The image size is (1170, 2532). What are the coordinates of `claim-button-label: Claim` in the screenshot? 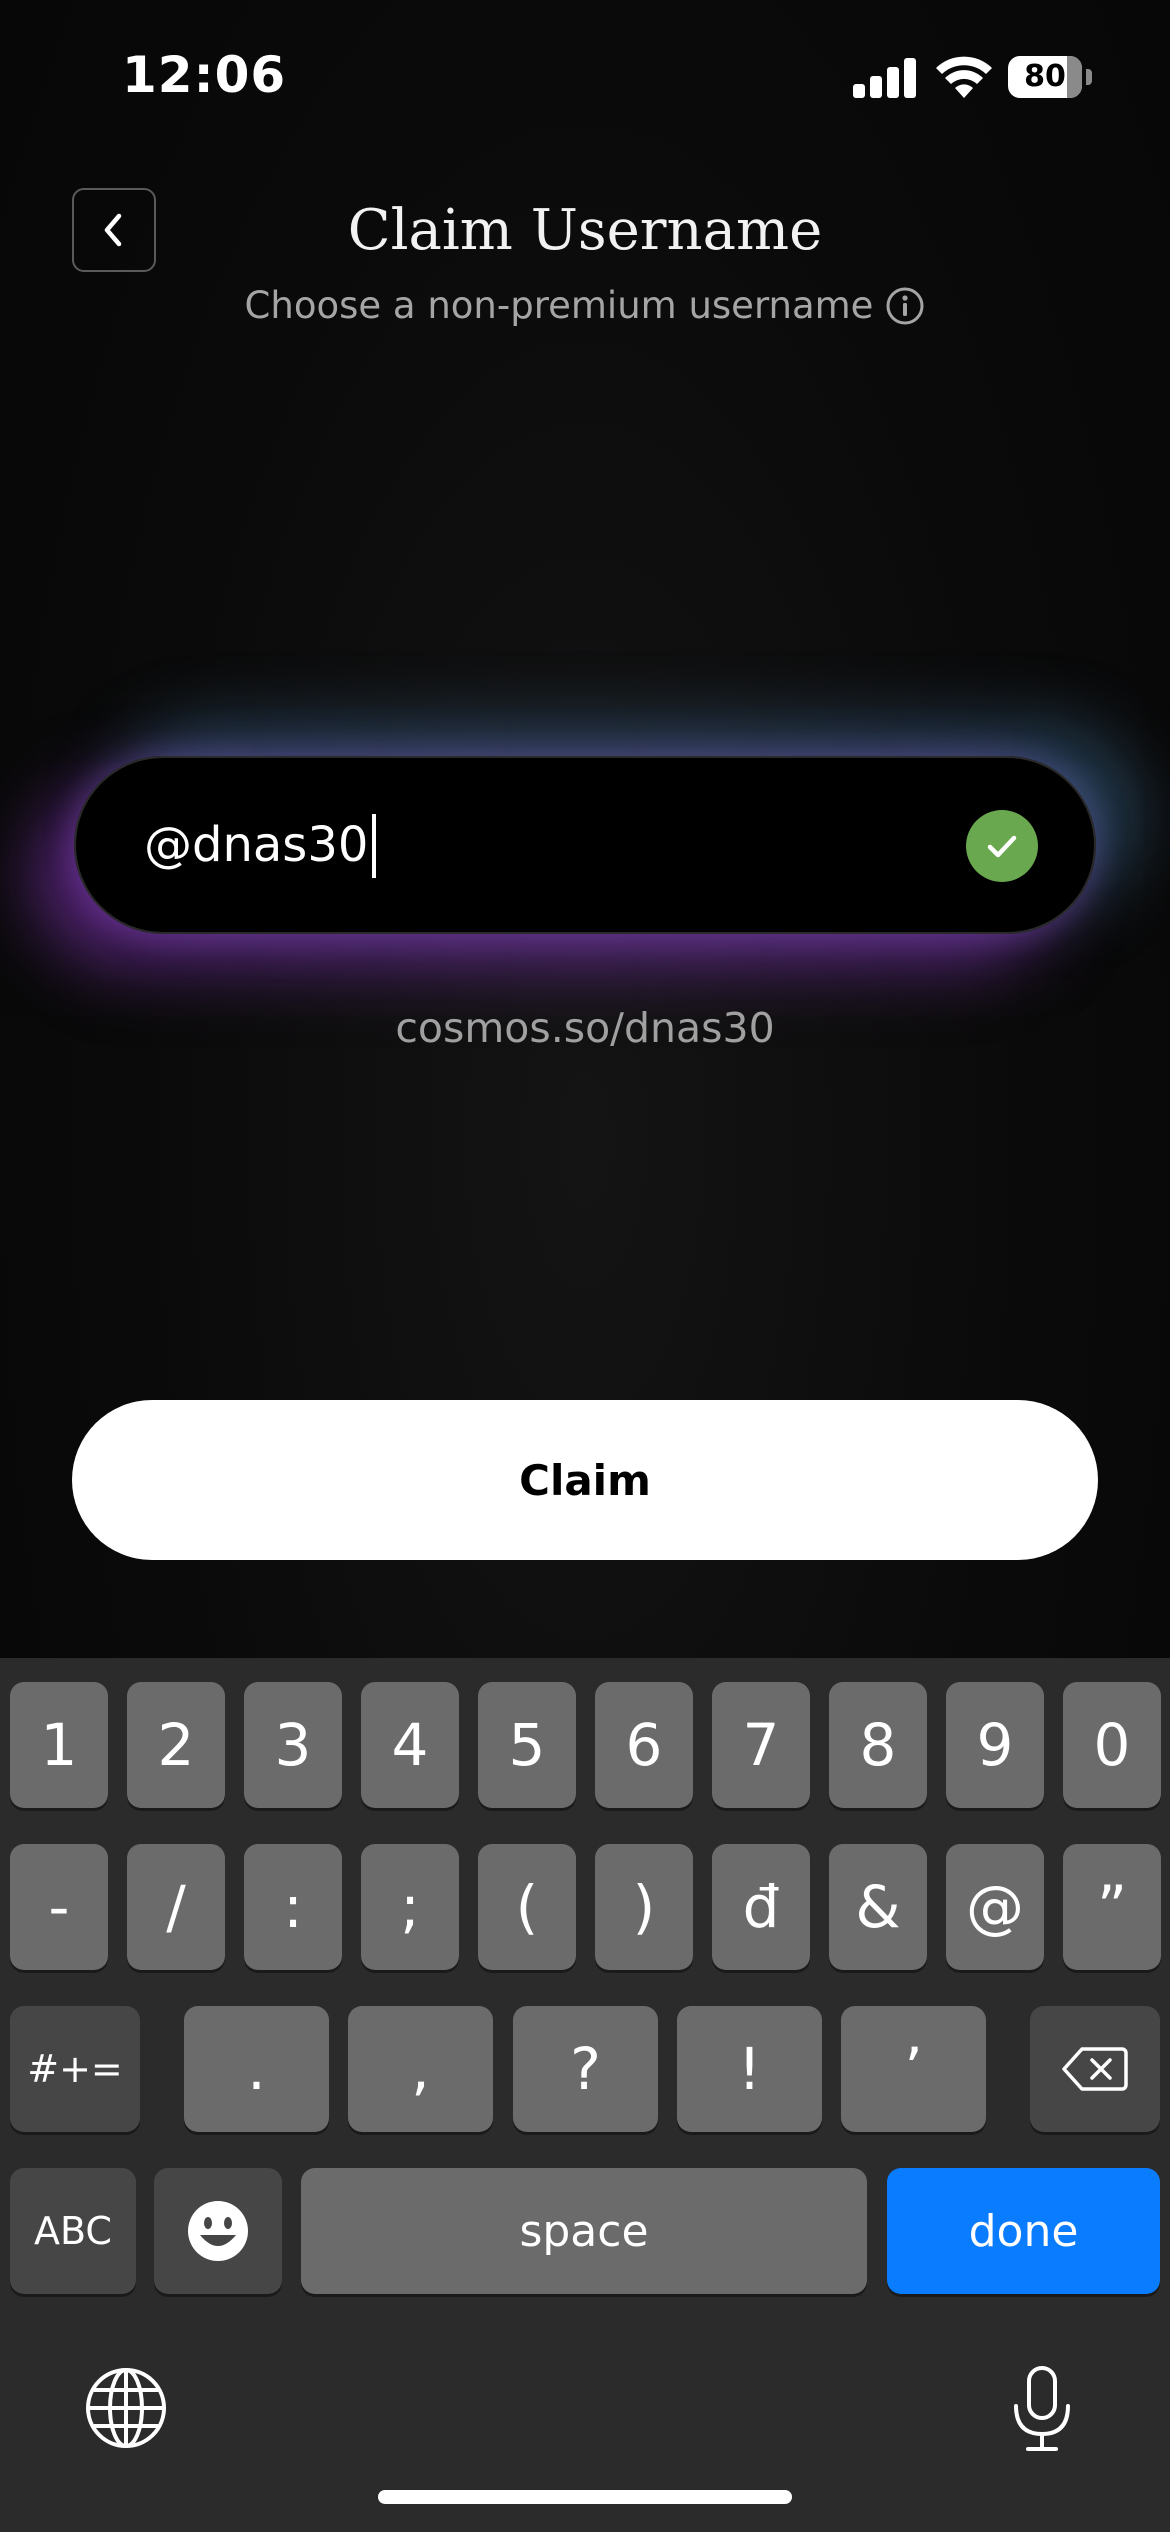 It's located at (585, 1480).